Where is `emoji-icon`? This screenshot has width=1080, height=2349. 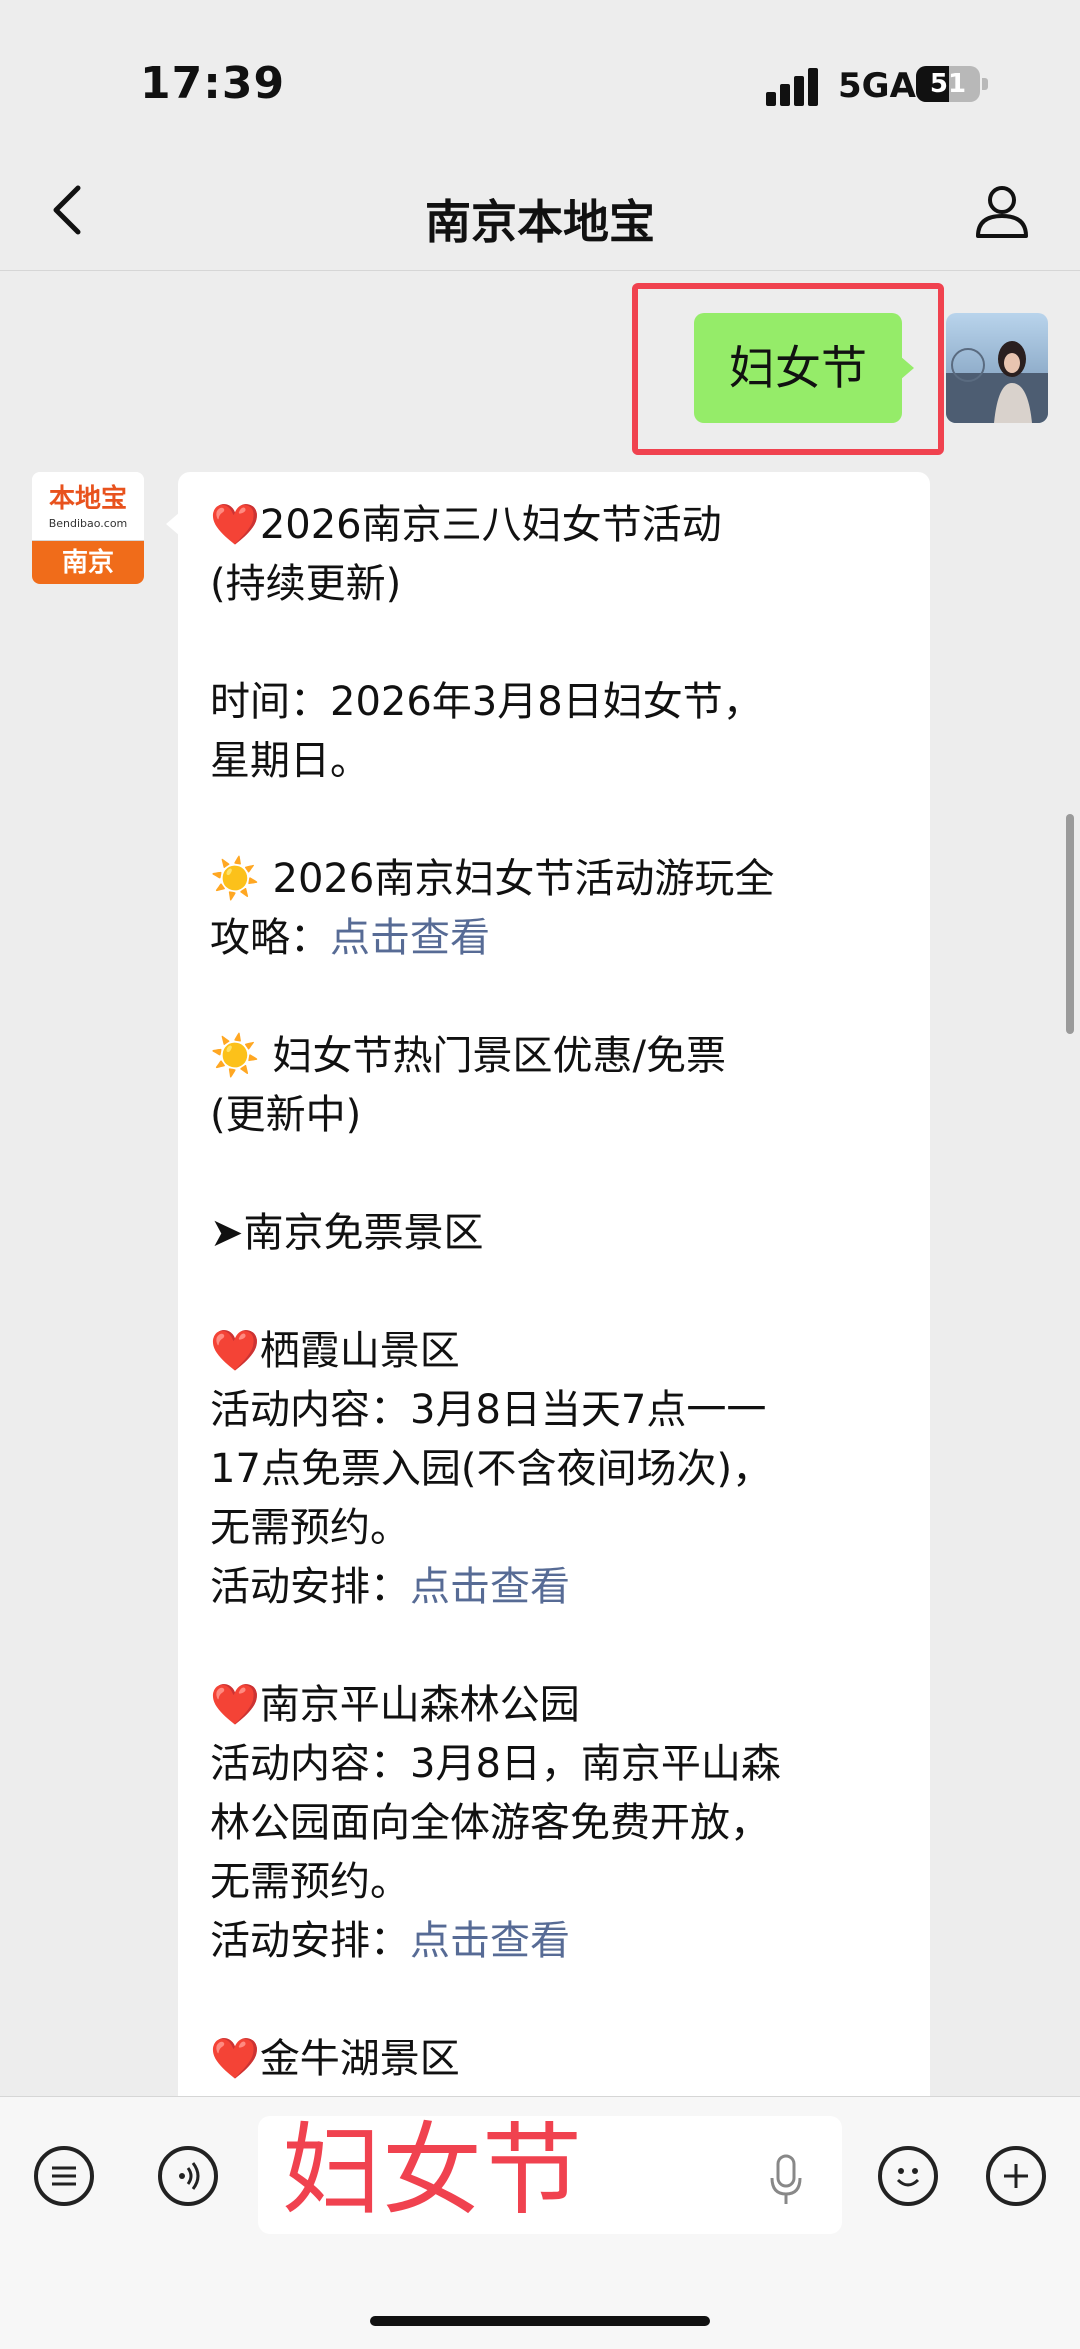 emoji-icon is located at coordinates (908, 2176).